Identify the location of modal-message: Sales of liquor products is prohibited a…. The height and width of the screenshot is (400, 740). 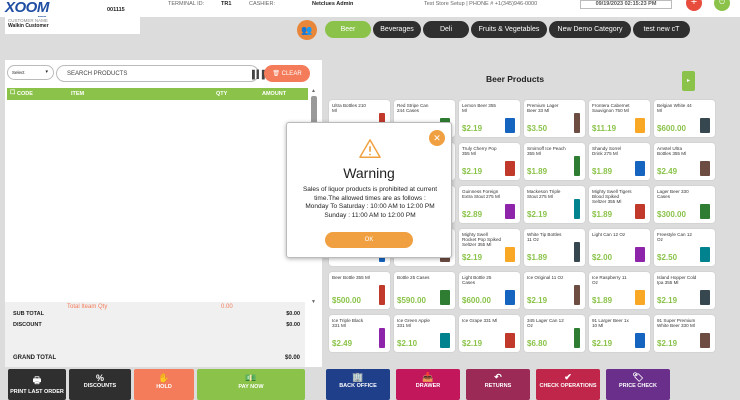
(370, 203).